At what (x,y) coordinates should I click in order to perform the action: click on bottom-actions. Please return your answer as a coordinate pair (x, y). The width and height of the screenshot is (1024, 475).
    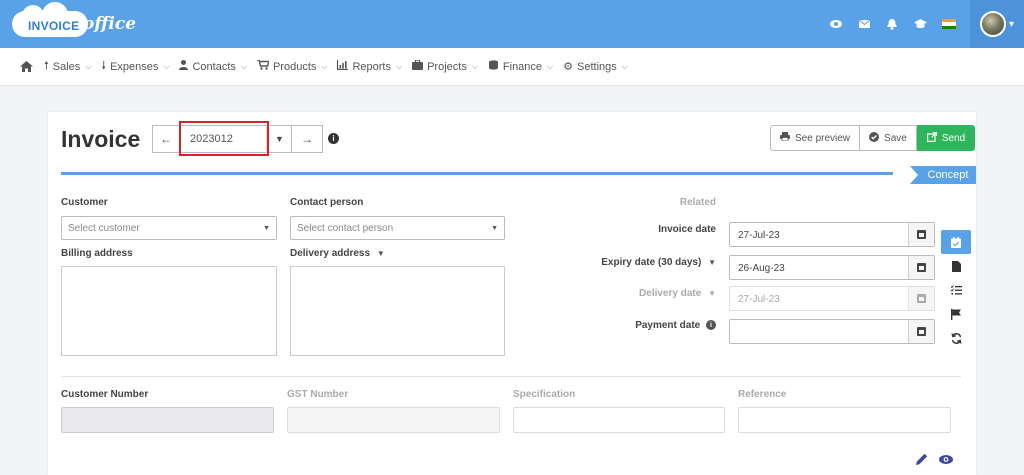
    Looking at the image, I should click on (934, 459).